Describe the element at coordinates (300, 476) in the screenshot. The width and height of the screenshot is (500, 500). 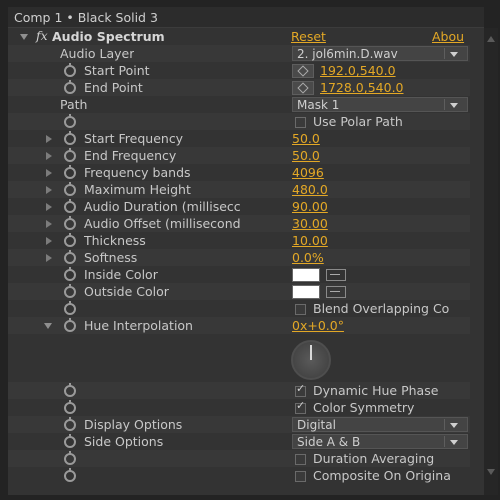
I see `composite-on-original-checkbox` at that location.